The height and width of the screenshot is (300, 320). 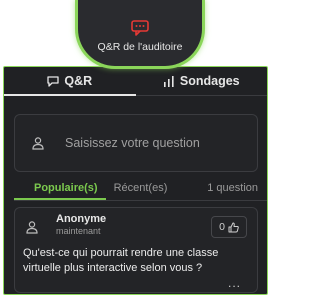 What do you see at coordinates (140, 47) in the screenshot?
I see `launcher-label: Q&R de l'auditoire` at bounding box center [140, 47].